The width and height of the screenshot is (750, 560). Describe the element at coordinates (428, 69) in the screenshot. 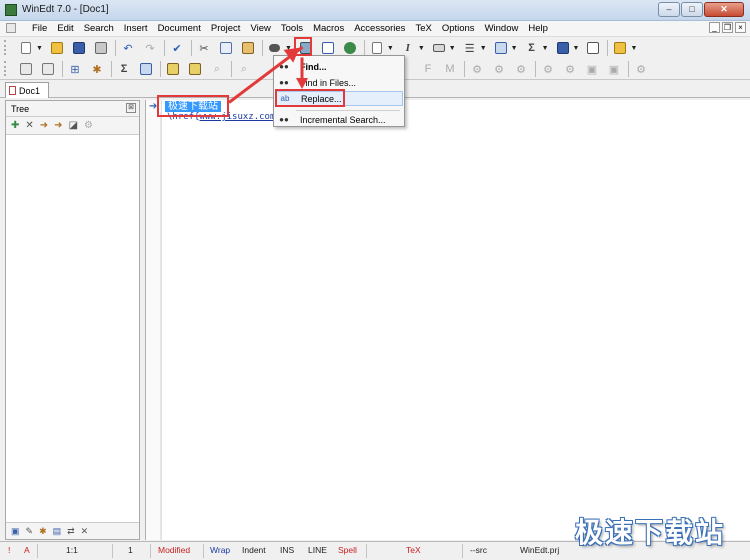

I see `font-f-icon: F` at that location.